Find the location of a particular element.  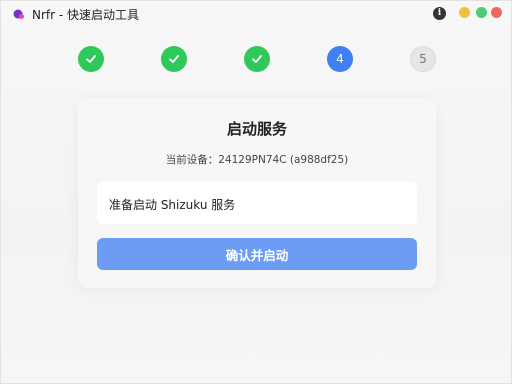

status-message-box: 准备启动 Shizuku 服务 is located at coordinates (257, 203).